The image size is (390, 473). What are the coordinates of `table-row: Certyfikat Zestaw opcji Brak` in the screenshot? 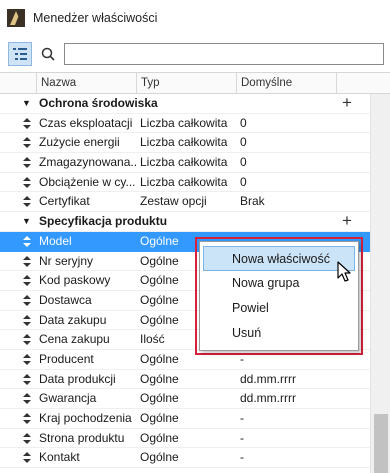 It's located at (185, 202).